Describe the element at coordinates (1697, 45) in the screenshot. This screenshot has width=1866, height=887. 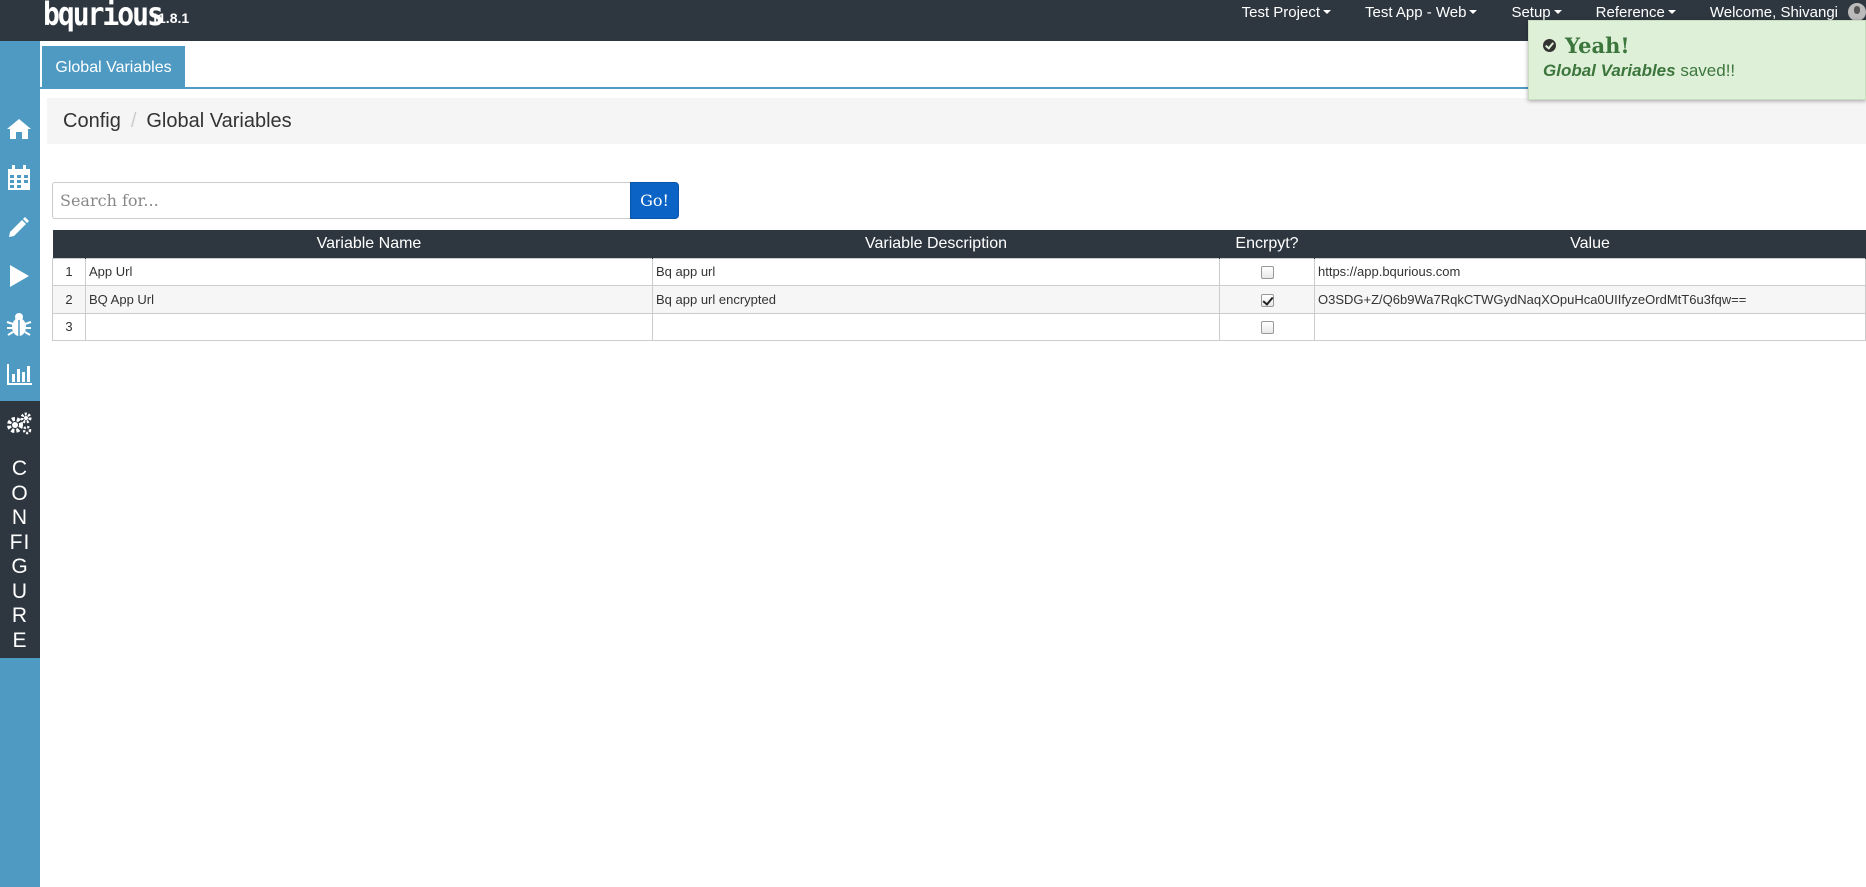
I see `toast-title: Yeah!` at that location.